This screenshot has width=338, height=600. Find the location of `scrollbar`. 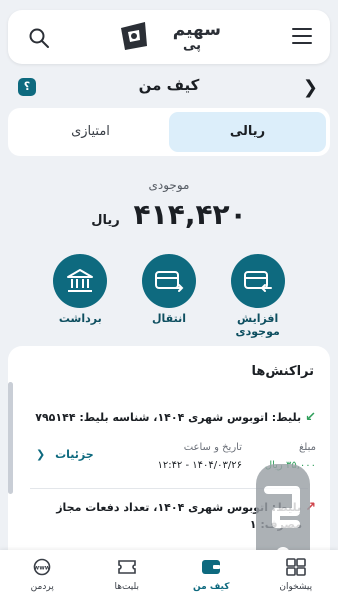

scrollbar is located at coordinates (10, 438).